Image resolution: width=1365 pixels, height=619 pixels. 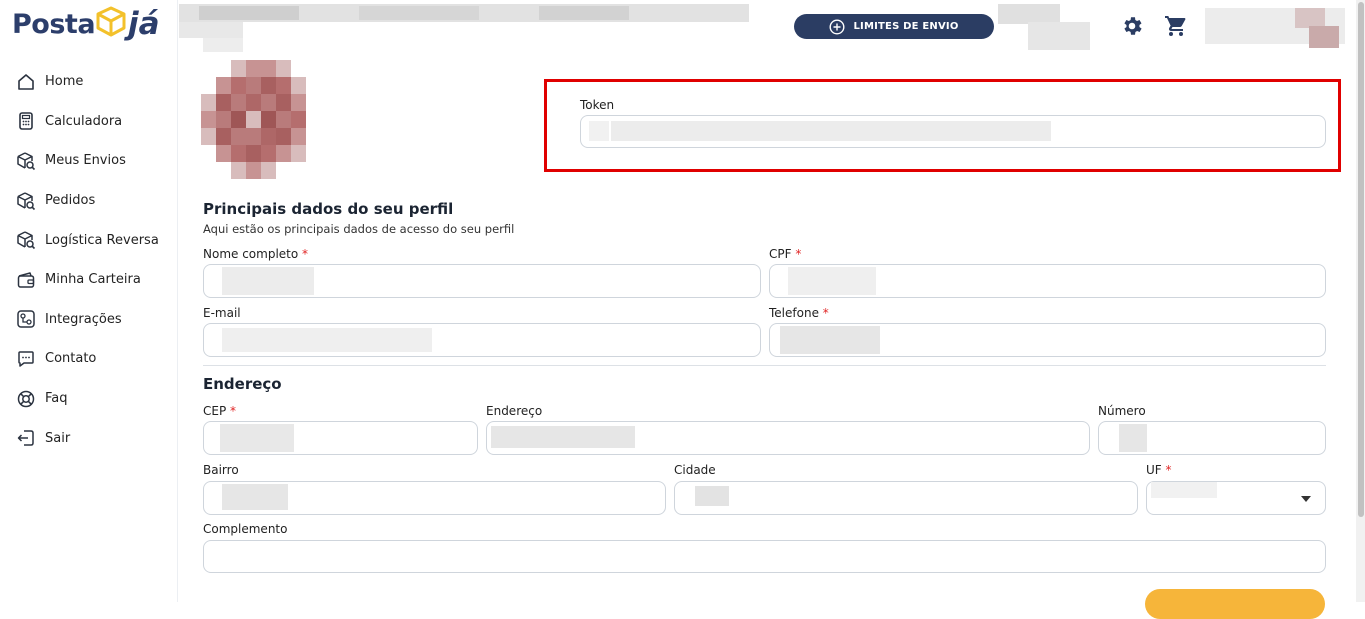 I want to click on cpf-label: CPF *, so click(x=785, y=254).